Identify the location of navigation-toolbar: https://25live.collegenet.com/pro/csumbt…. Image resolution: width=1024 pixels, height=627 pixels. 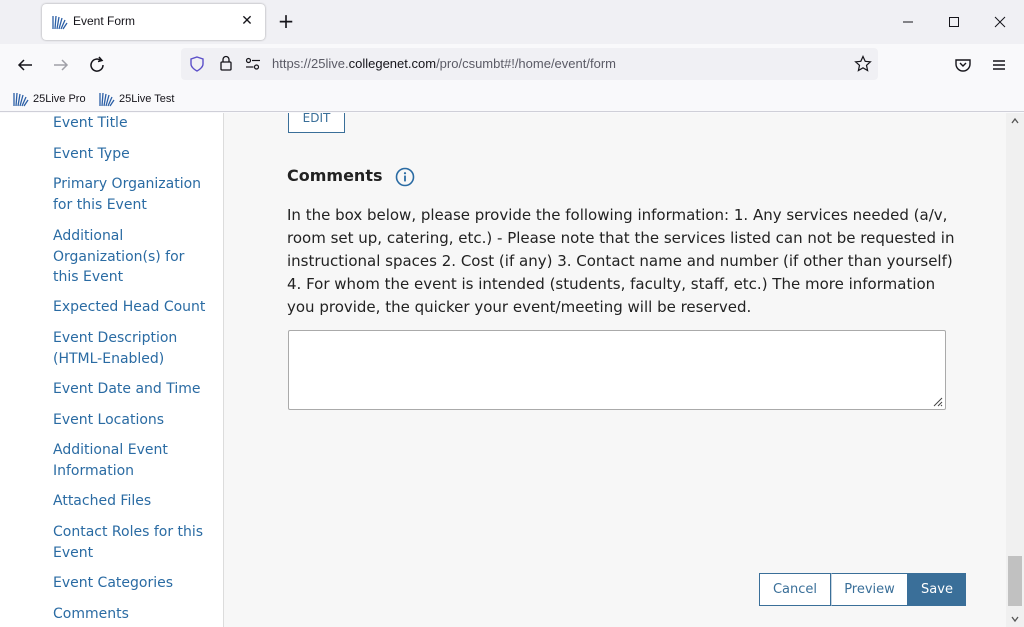
(512, 65).